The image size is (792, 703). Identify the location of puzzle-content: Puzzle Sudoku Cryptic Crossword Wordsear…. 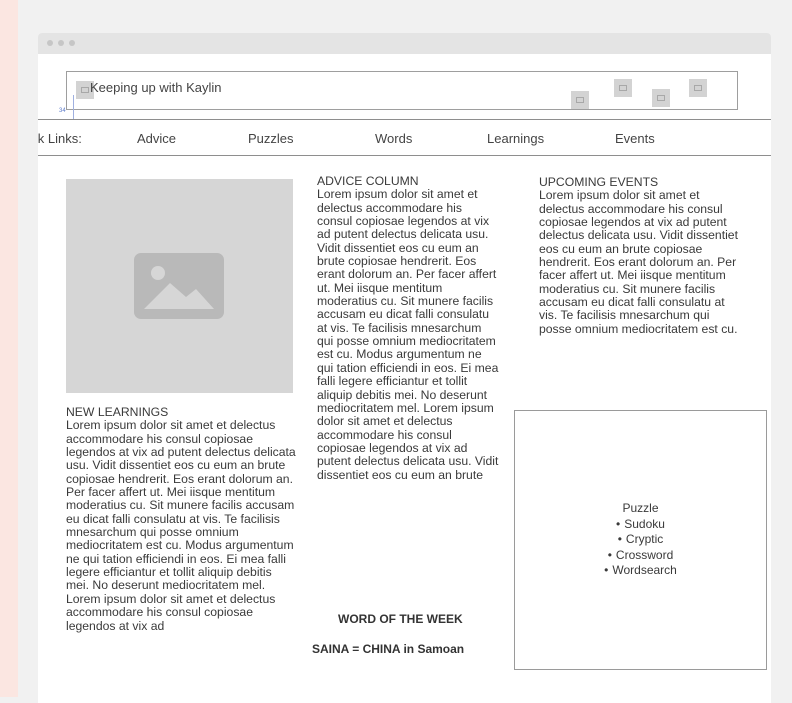
(640, 540).